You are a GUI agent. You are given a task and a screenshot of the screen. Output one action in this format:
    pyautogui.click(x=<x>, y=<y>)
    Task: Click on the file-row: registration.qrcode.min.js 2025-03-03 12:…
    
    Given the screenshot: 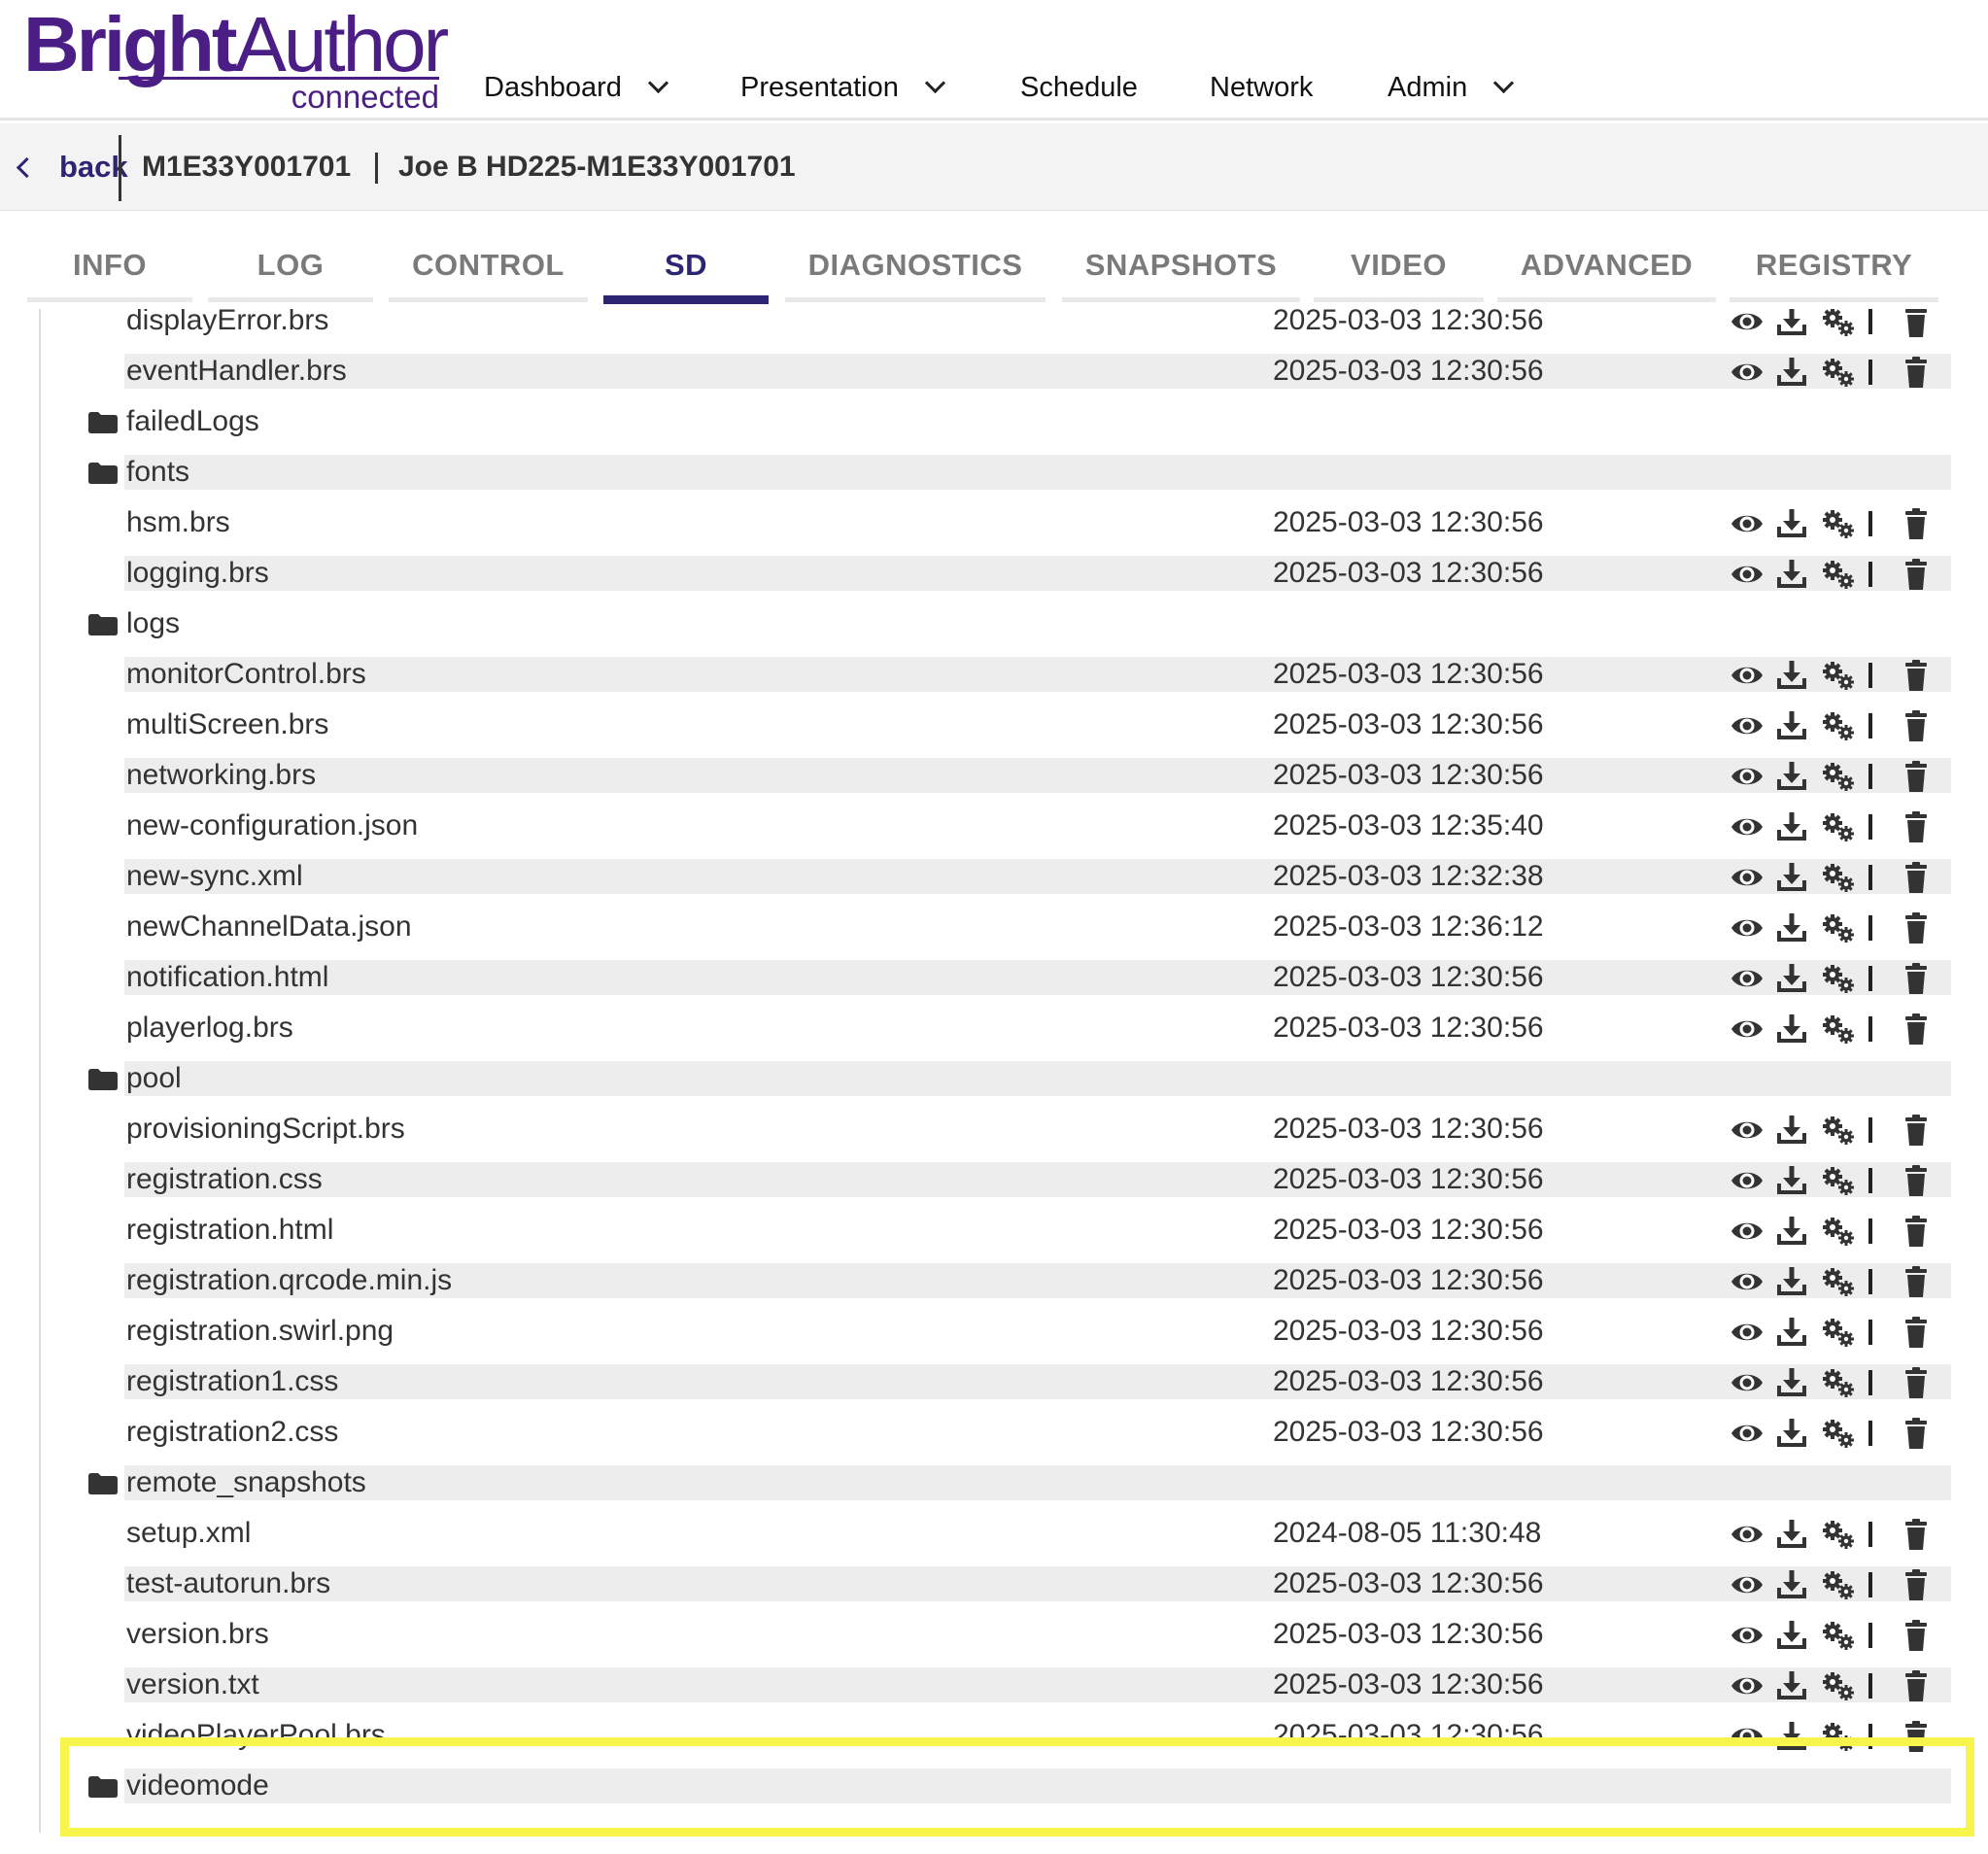 What is the action you would take?
    pyautogui.click(x=1038, y=1280)
    